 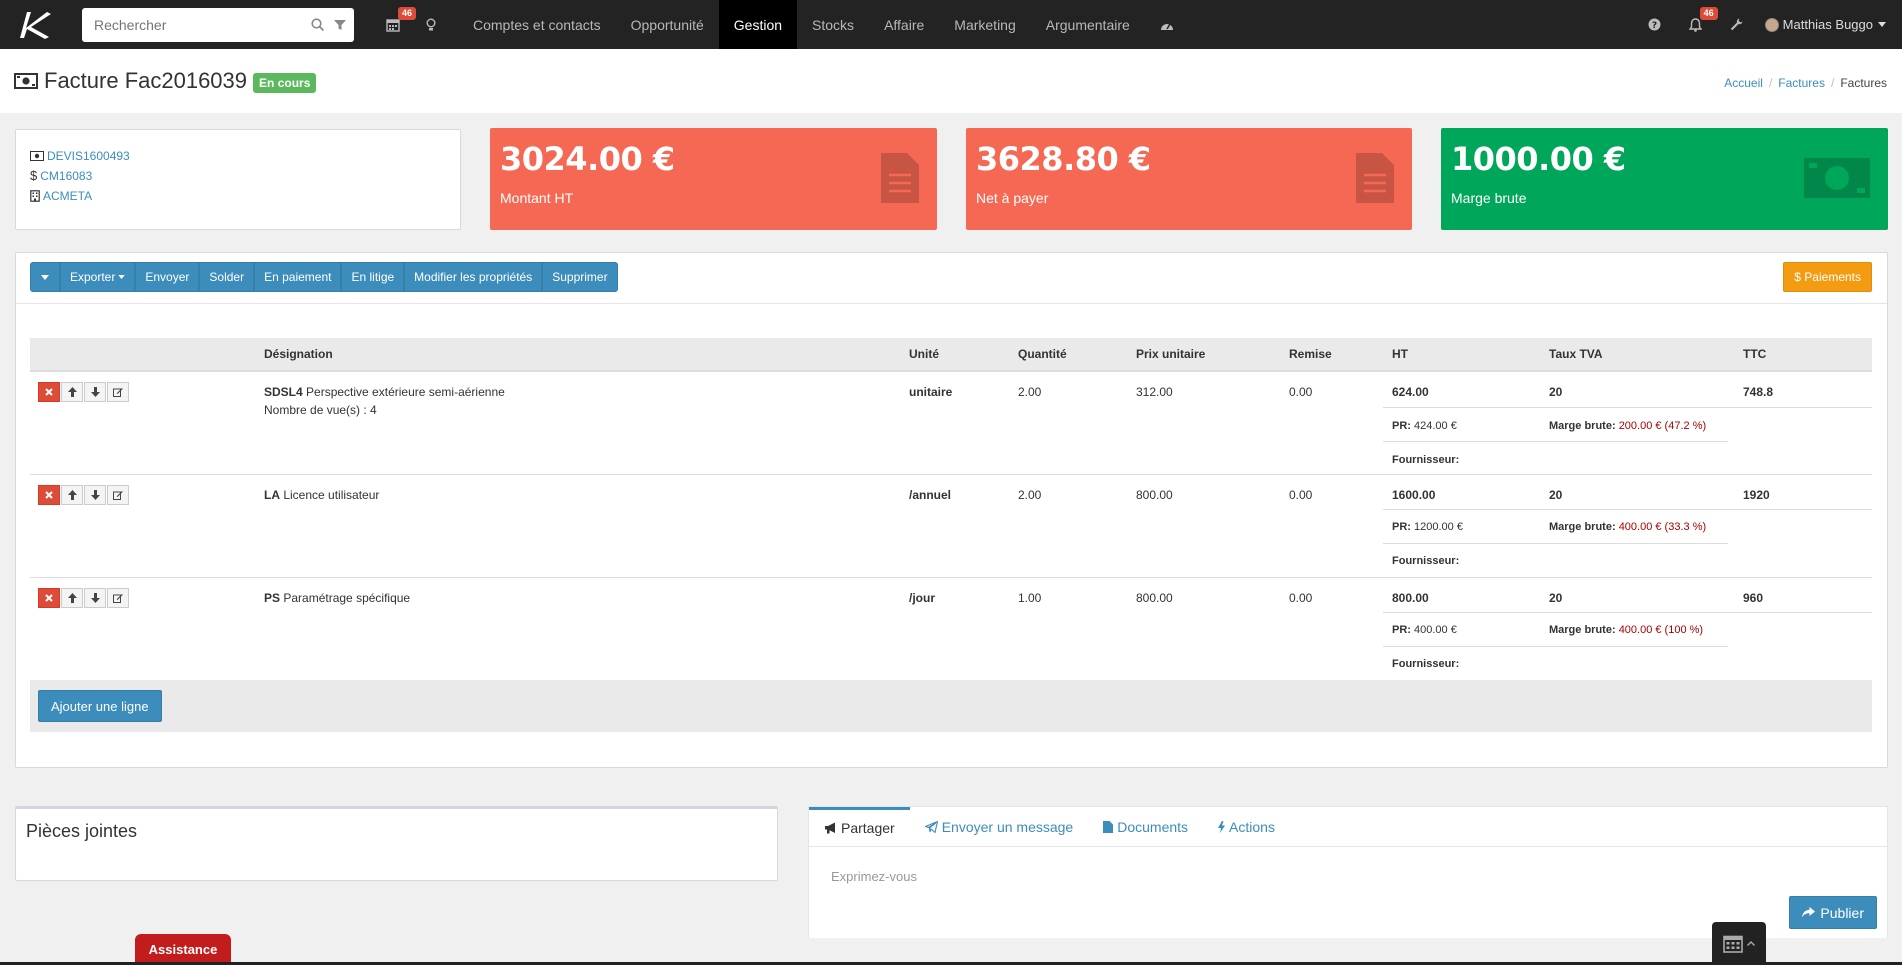 What do you see at coordinates (197, 24) in the screenshot?
I see `search-input` at bounding box center [197, 24].